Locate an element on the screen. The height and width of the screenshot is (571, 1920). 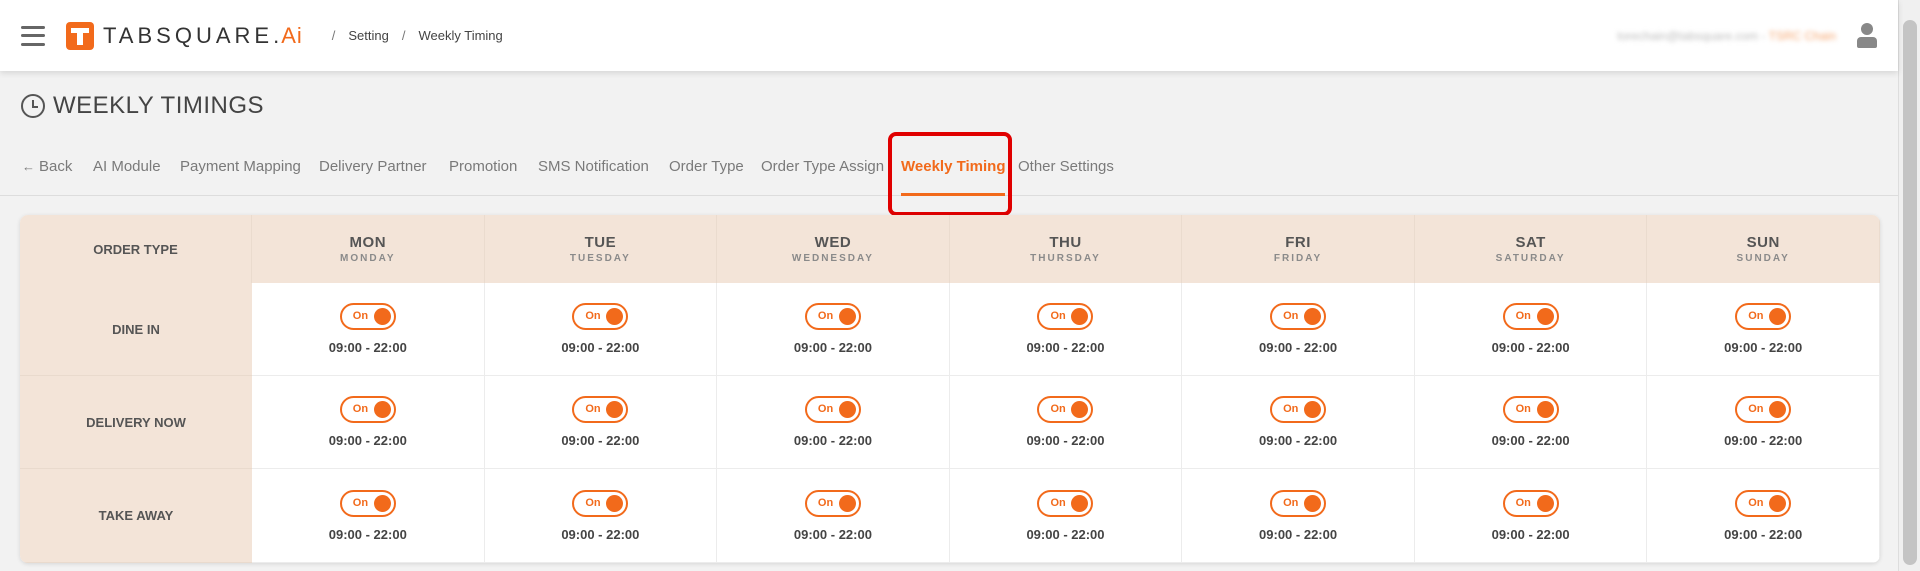
breadcrumb-weekly-timing: Weekly Timing is located at coordinates (460, 35).